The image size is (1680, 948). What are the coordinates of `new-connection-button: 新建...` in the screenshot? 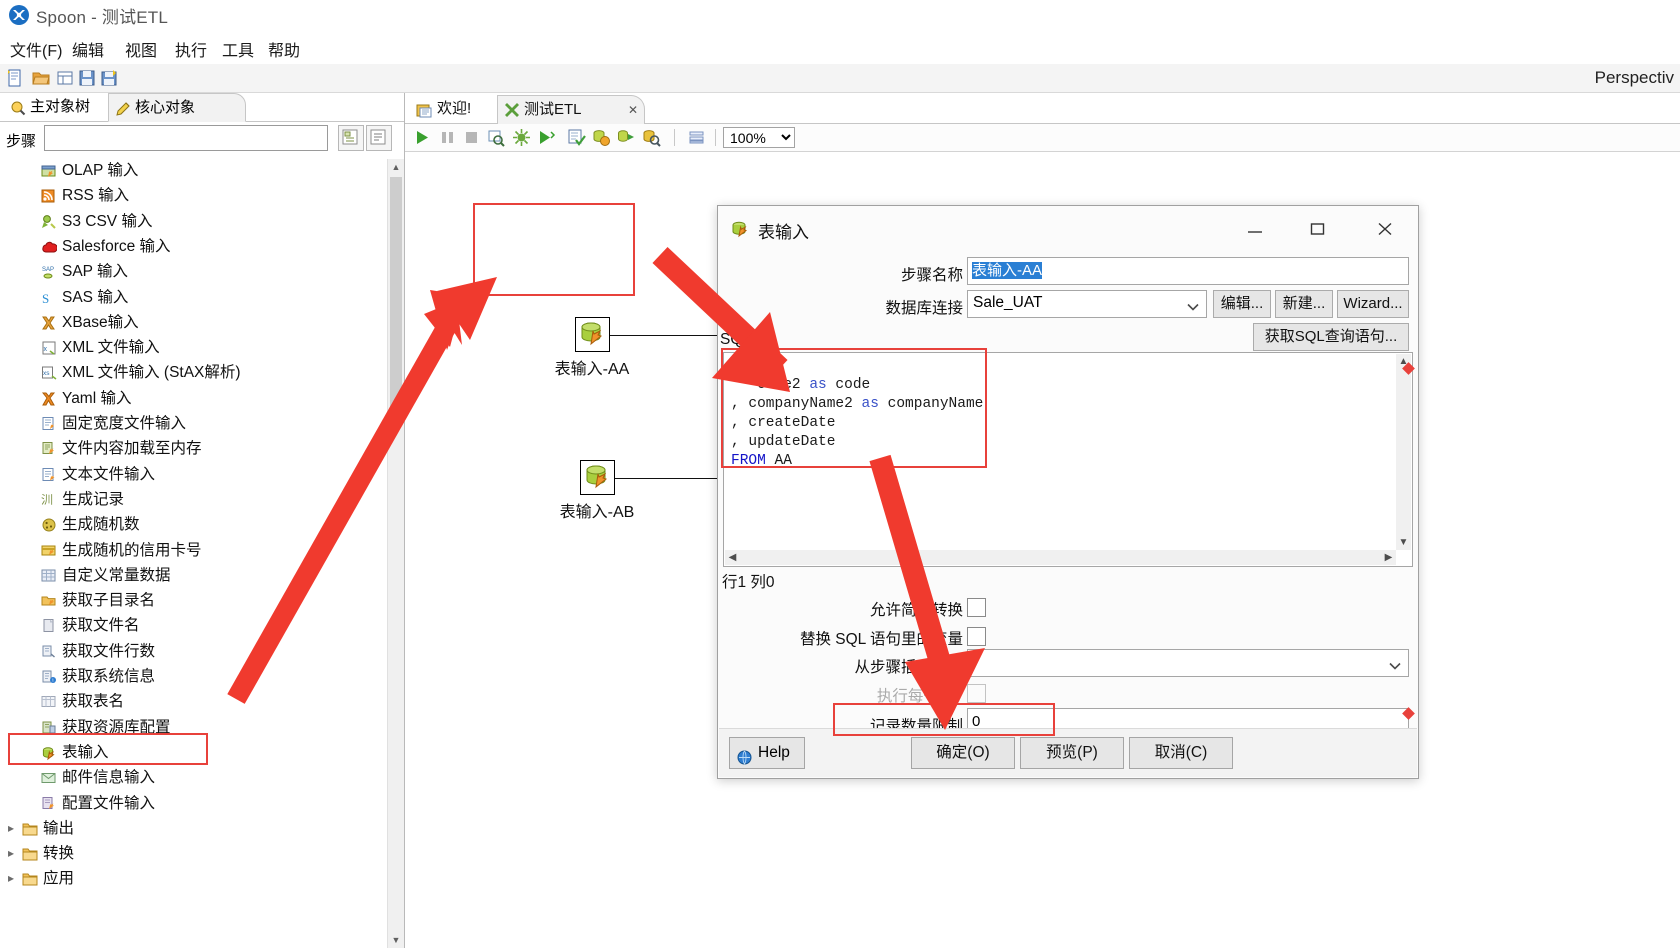 It's located at (1304, 304).